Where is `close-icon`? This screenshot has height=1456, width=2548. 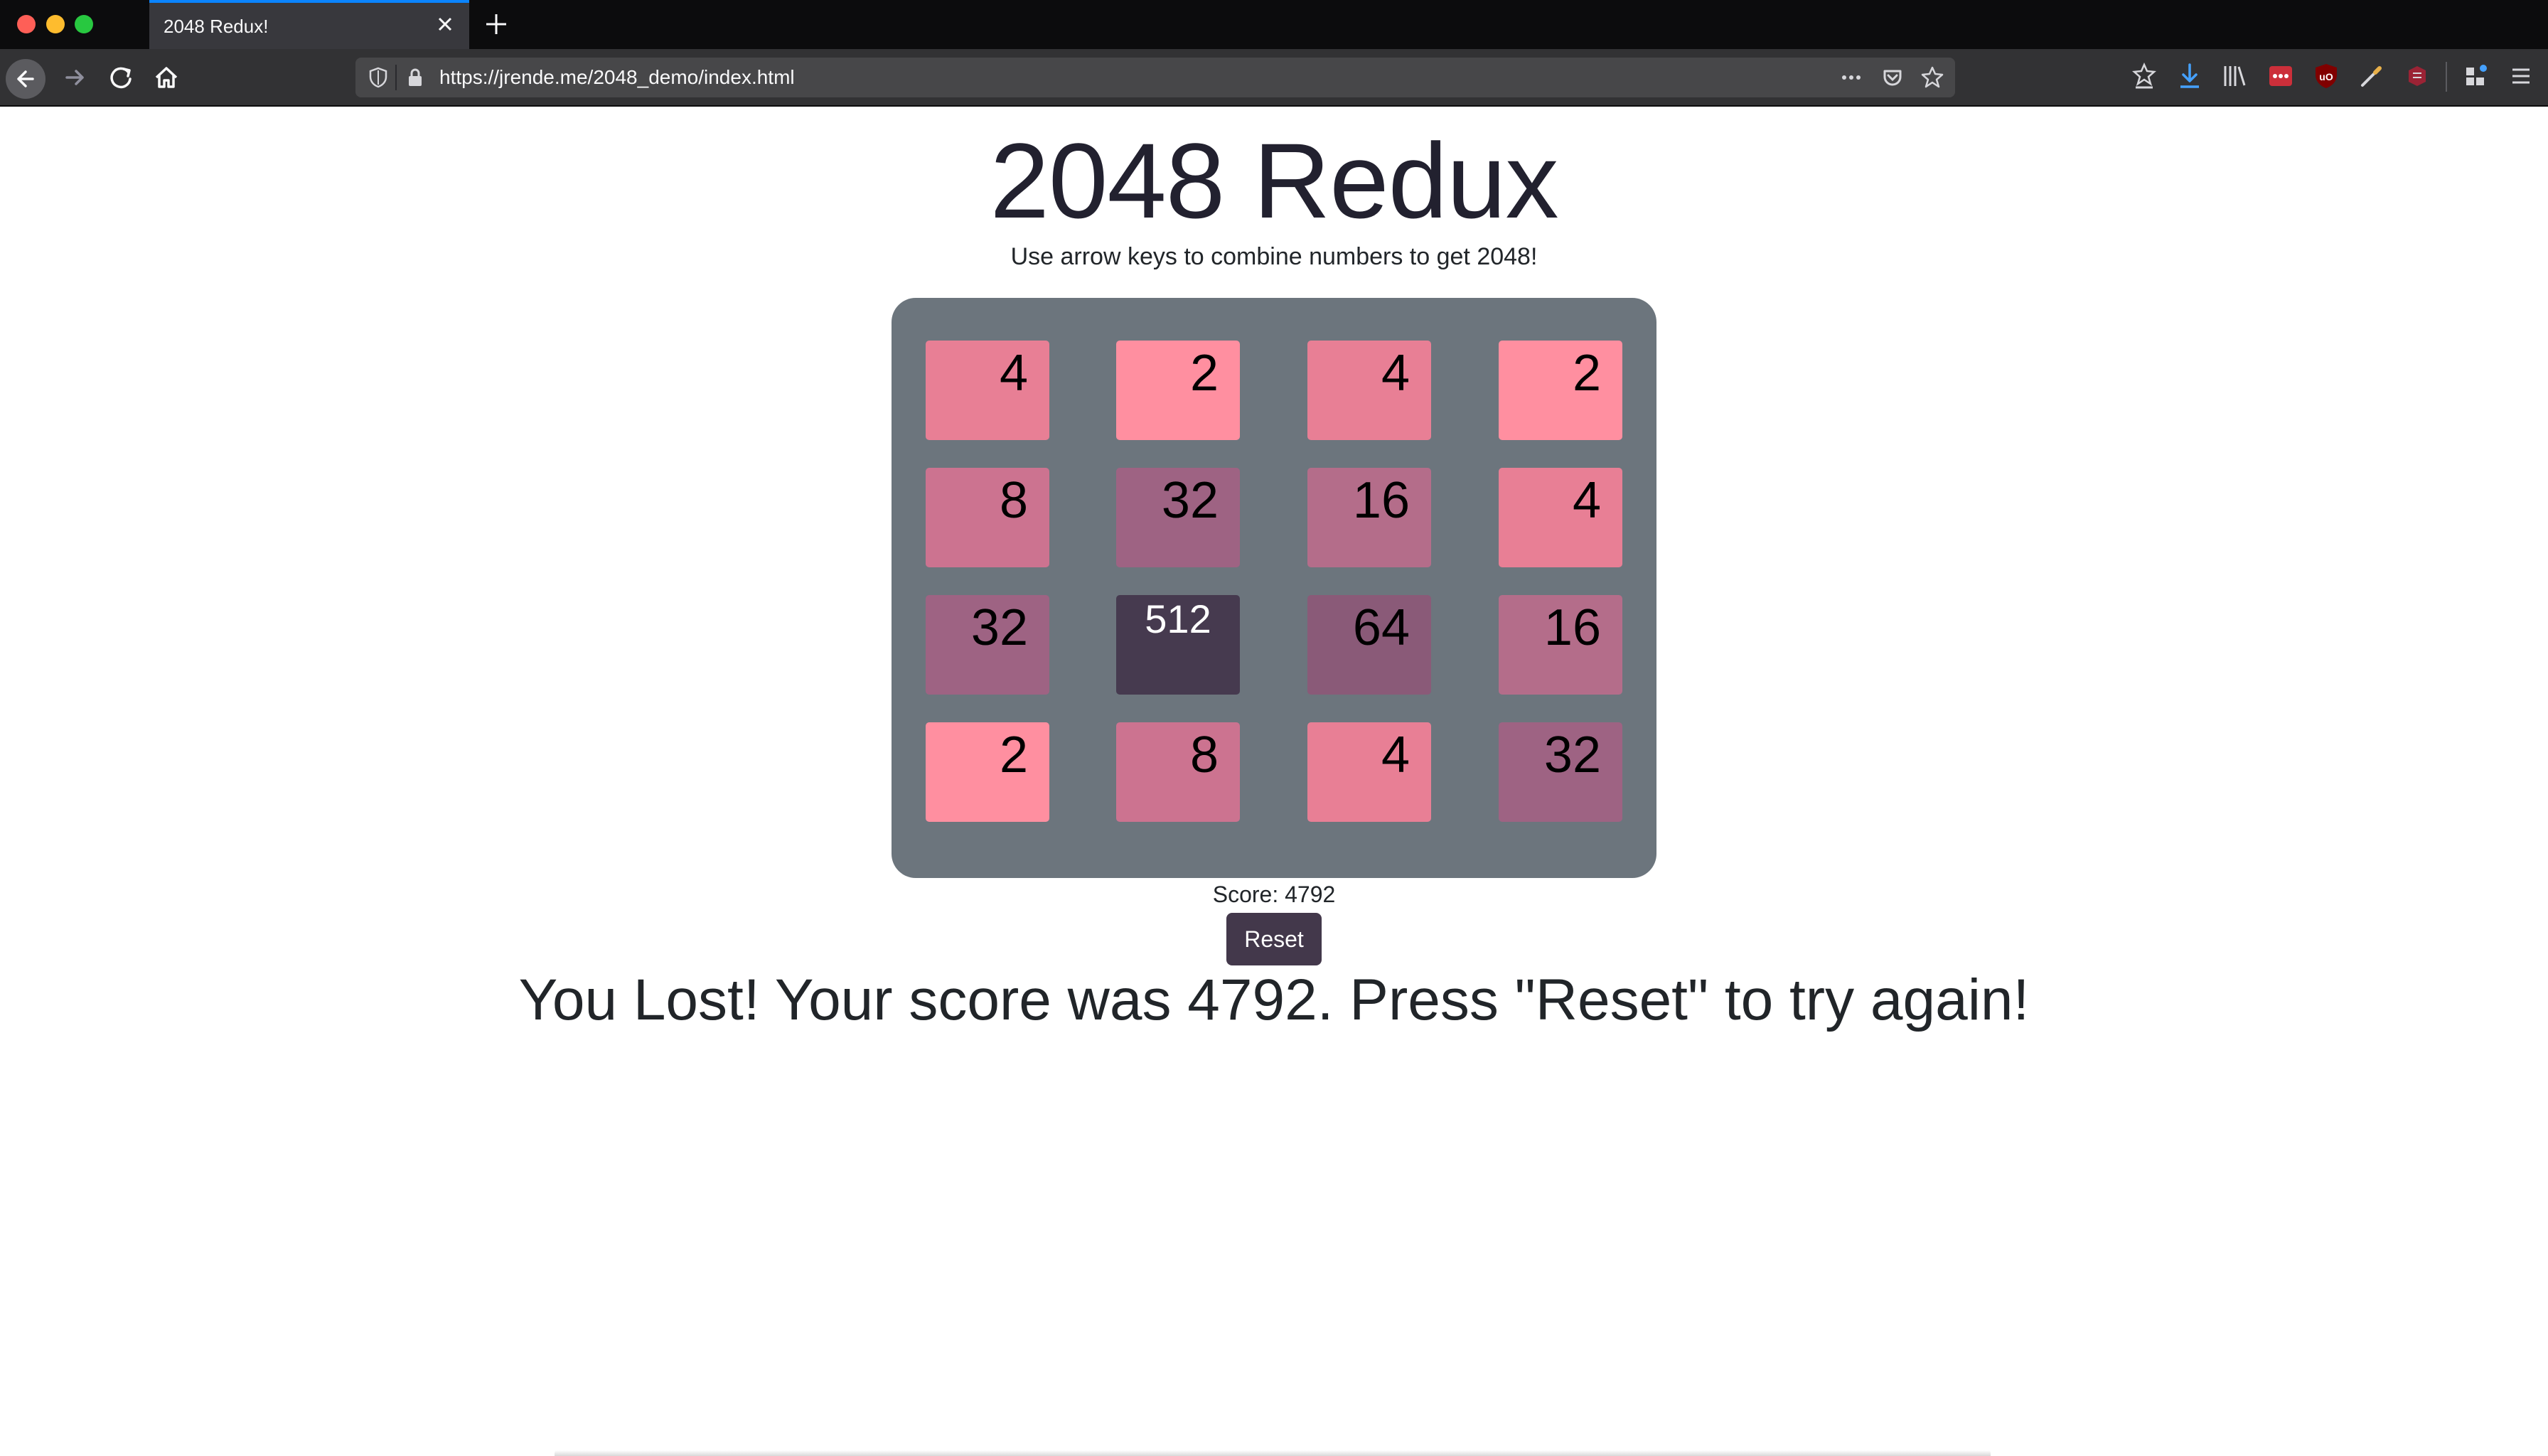
close-icon is located at coordinates (445, 24).